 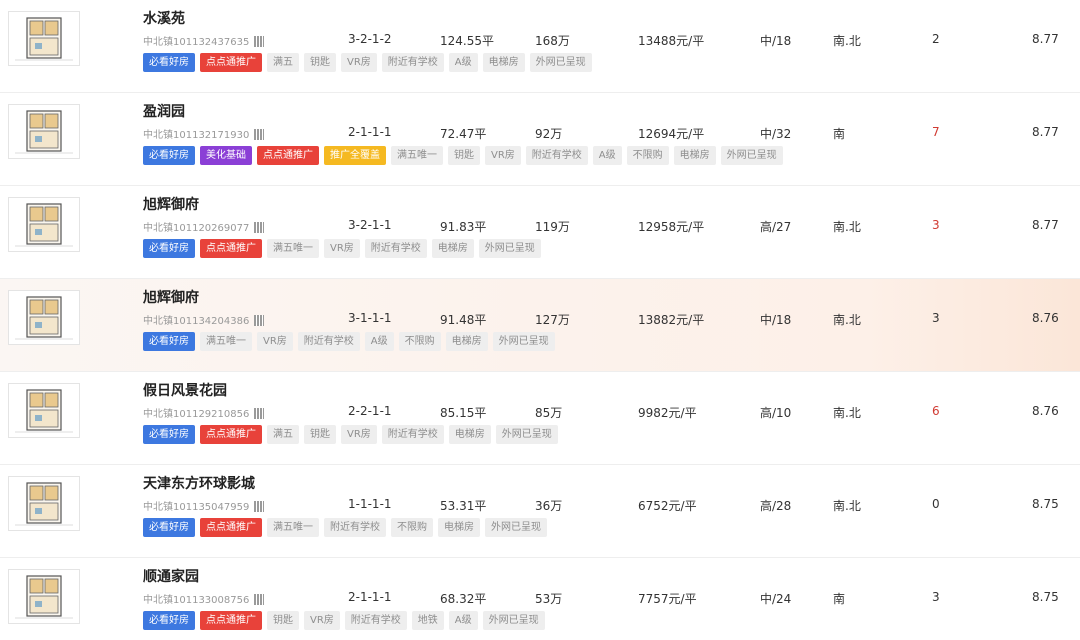 I want to click on tag-badge: 满五, so click(x=283, y=62).